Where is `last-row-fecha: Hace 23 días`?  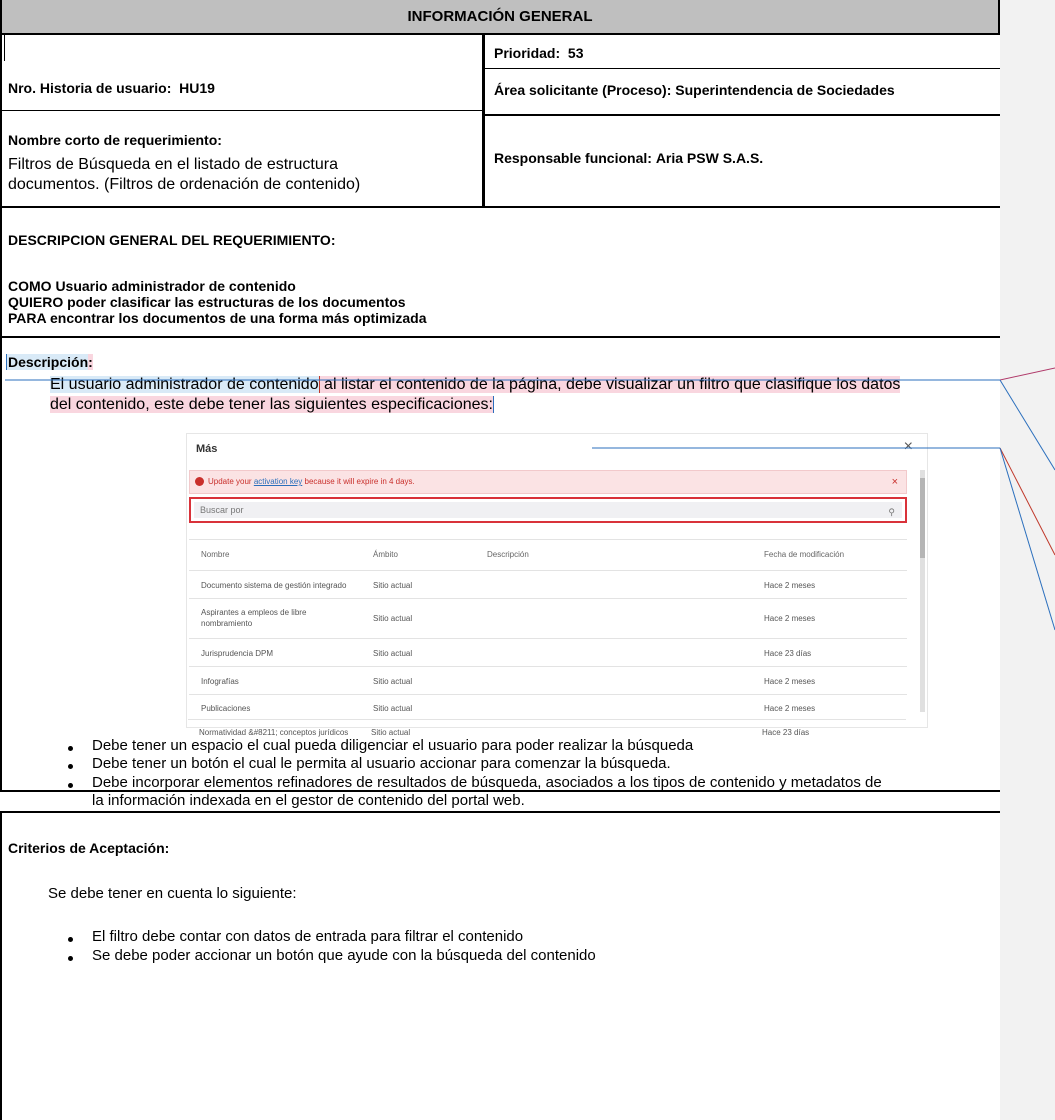 last-row-fecha: Hace 23 días is located at coordinates (786, 732).